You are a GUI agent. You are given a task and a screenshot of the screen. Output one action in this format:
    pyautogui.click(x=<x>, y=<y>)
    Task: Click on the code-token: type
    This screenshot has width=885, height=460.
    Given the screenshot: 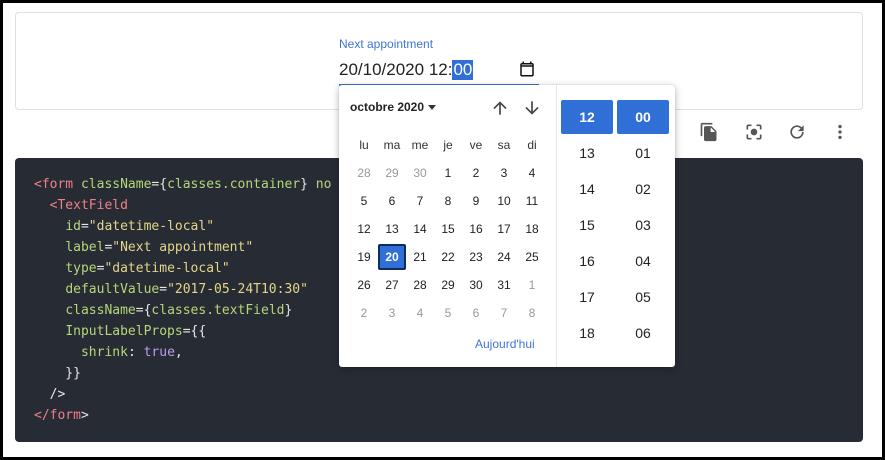 What is the action you would take?
    pyautogui.click(x=81, y=268)
    